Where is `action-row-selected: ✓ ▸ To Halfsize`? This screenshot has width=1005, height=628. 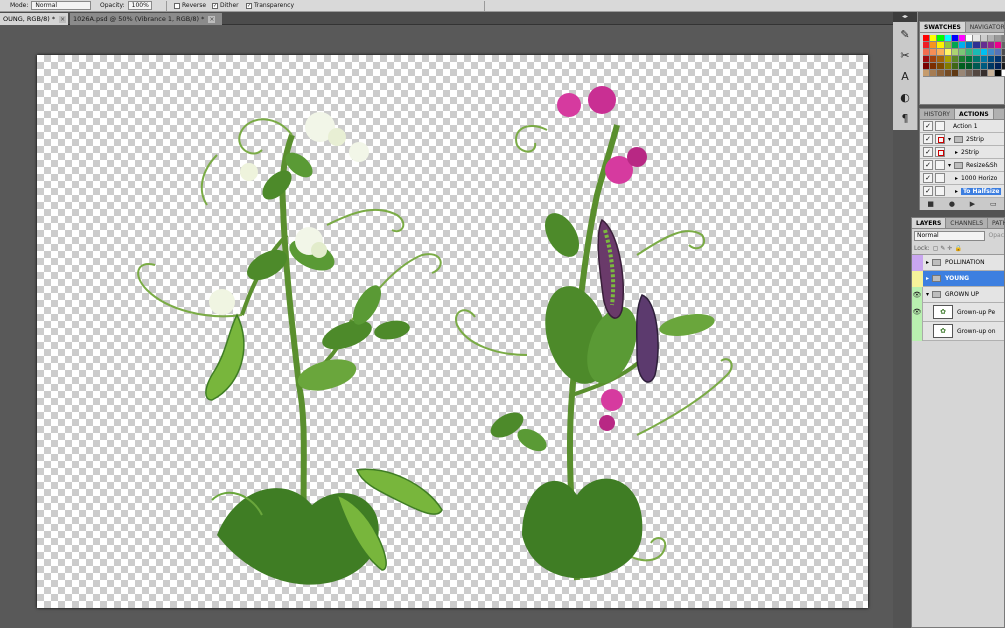 action-row-selected: ✓ ▸ To Halfsize is located at coordinates (962, 191).